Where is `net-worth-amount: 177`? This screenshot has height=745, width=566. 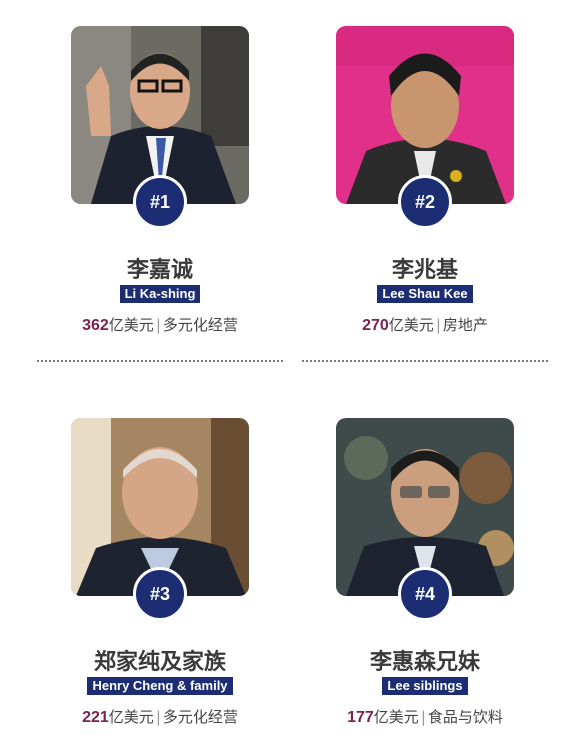
net-worth-amount: 177 is located at coordinates (360, 717).